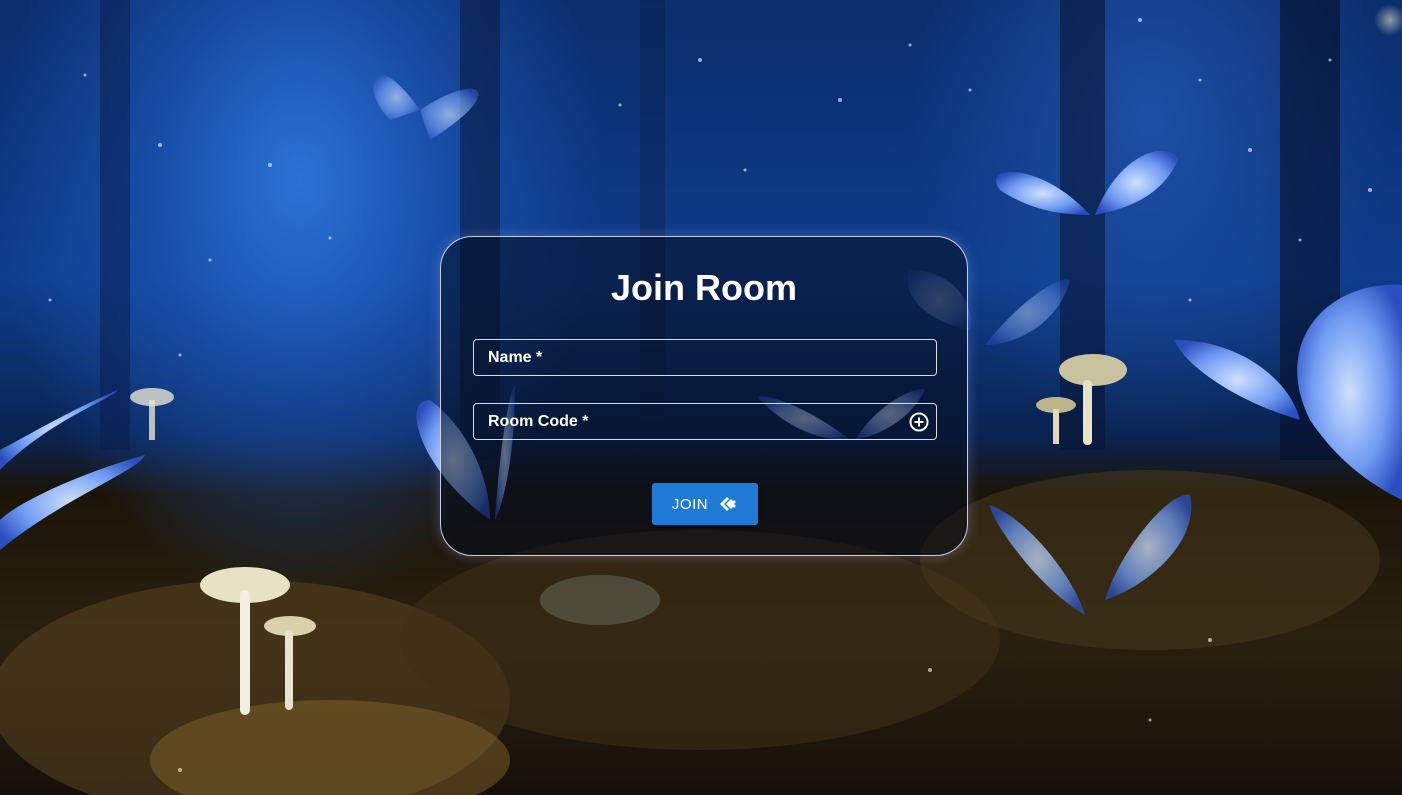 Image resolution: width=1402 pixels, height=795 pixels. I want to click on room-code-field: Room Code *, so click(705, 421).